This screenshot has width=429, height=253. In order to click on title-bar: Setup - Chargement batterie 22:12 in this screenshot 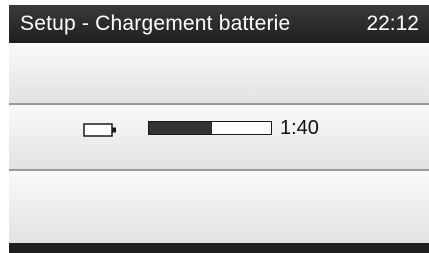, I will do `click(219, 24)`.